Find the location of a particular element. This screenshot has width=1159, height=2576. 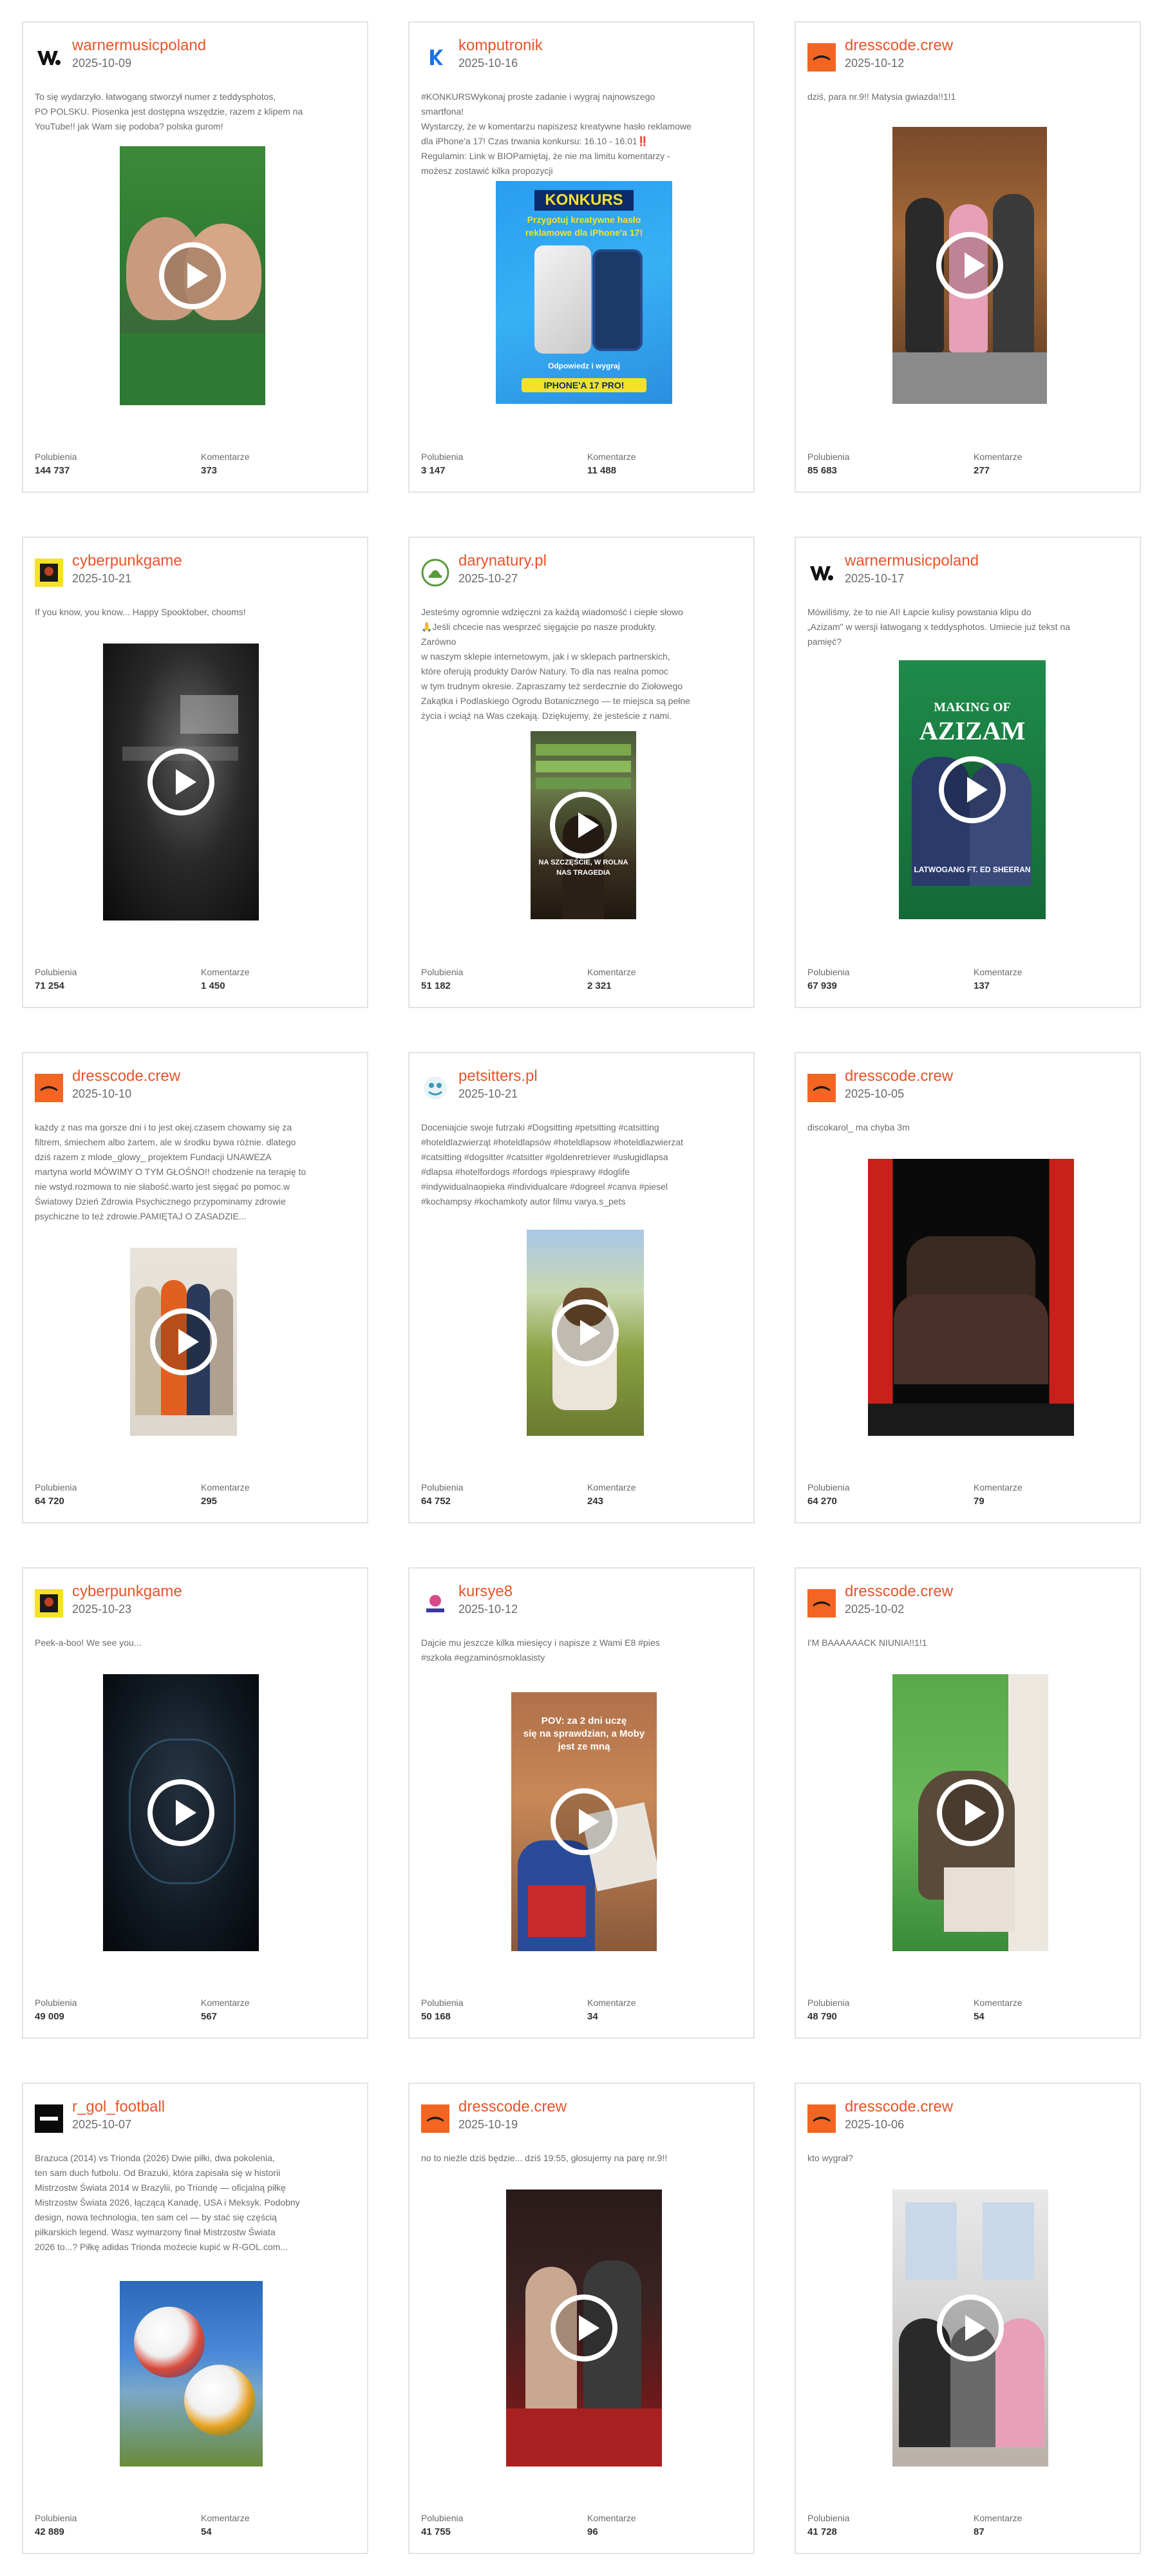

post-header: darynatury.pl 2025-10-27 is located at coordinates (581, 570).